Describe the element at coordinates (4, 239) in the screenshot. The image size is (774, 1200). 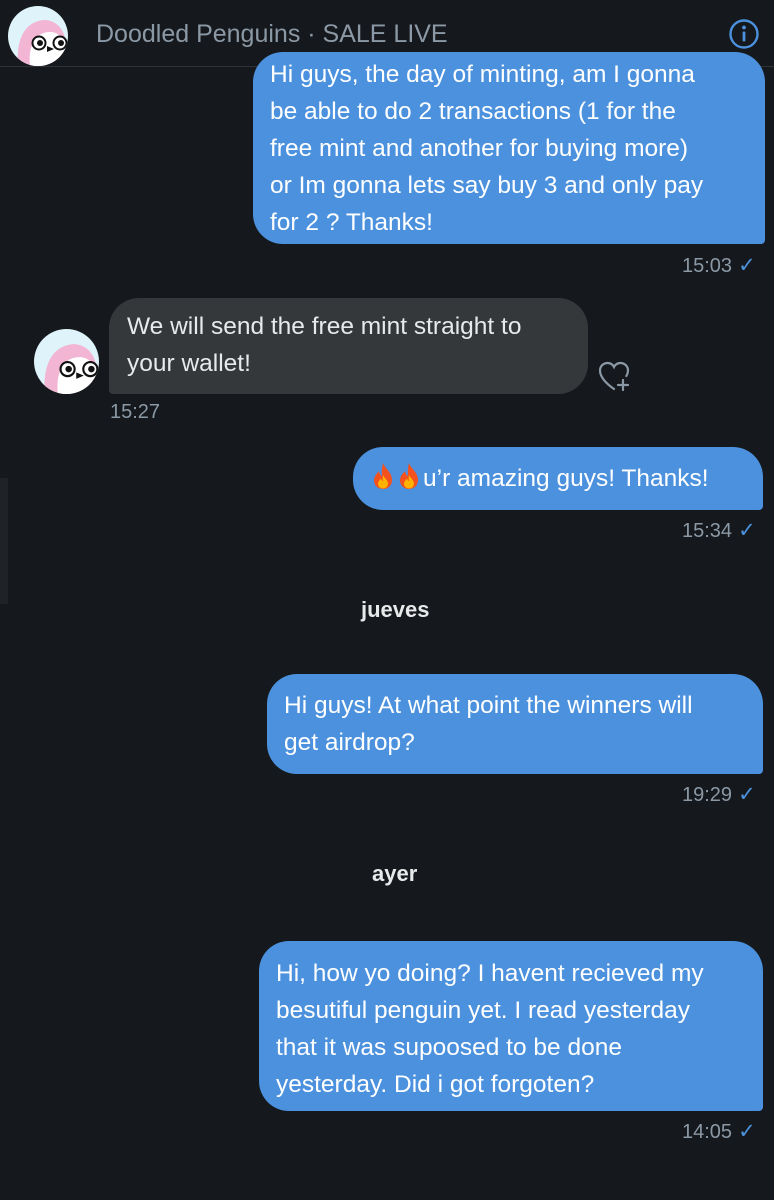
I see `left-border-strip` at that location.